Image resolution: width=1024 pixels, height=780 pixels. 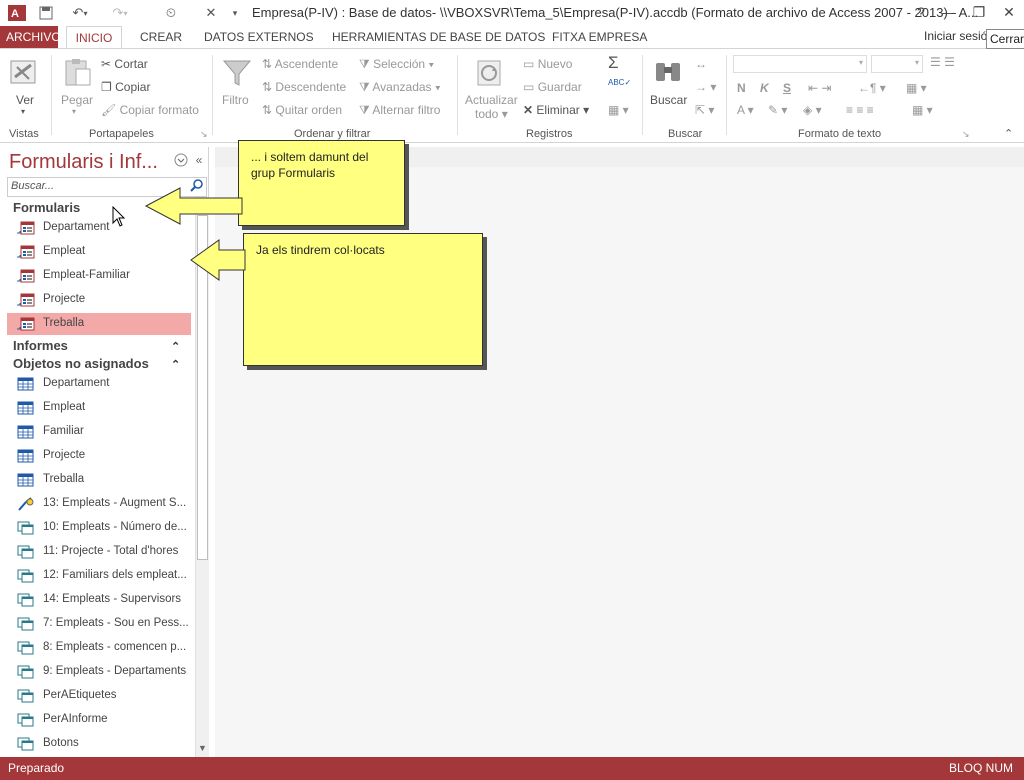 I want to click on font-size-select: ▾, so click(x=897, y=64).